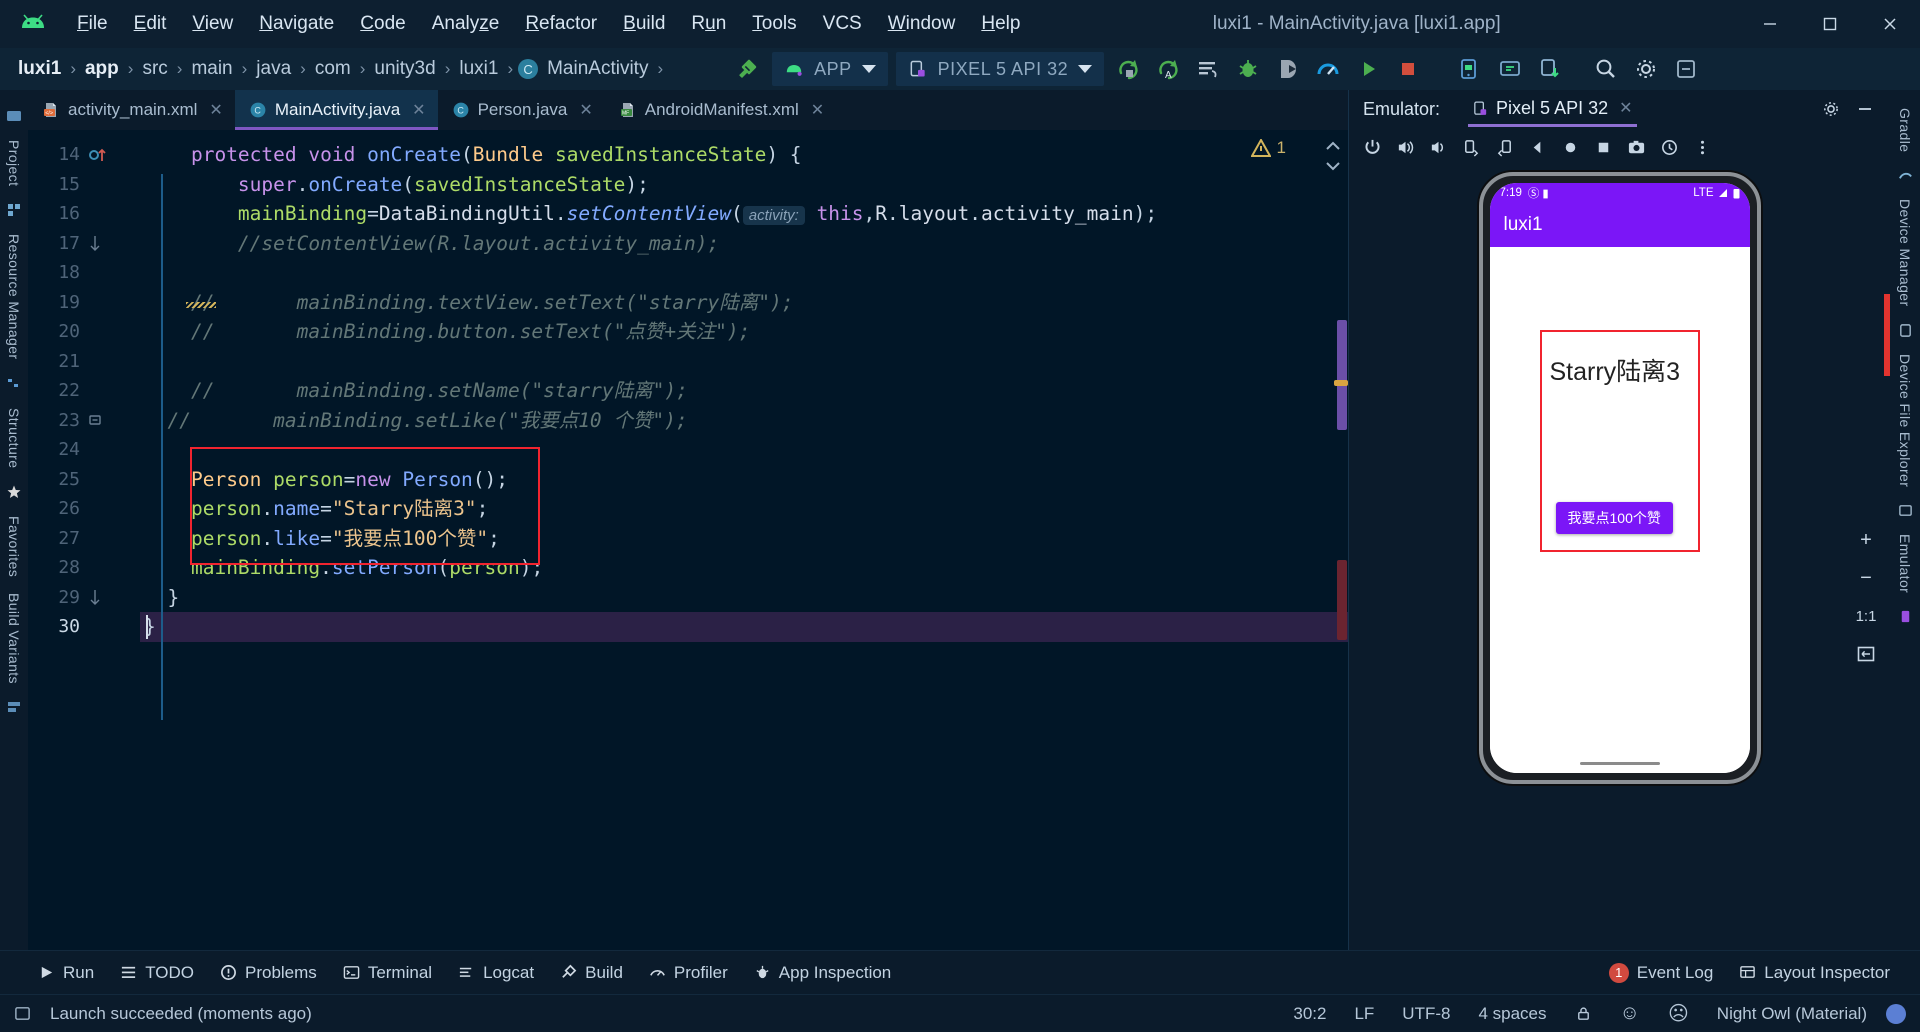  What do you see at coordinates (521, 110) in the screenshot?
I see `tab-person-java: C Person.java ✕` at bounding box center [521, 110].